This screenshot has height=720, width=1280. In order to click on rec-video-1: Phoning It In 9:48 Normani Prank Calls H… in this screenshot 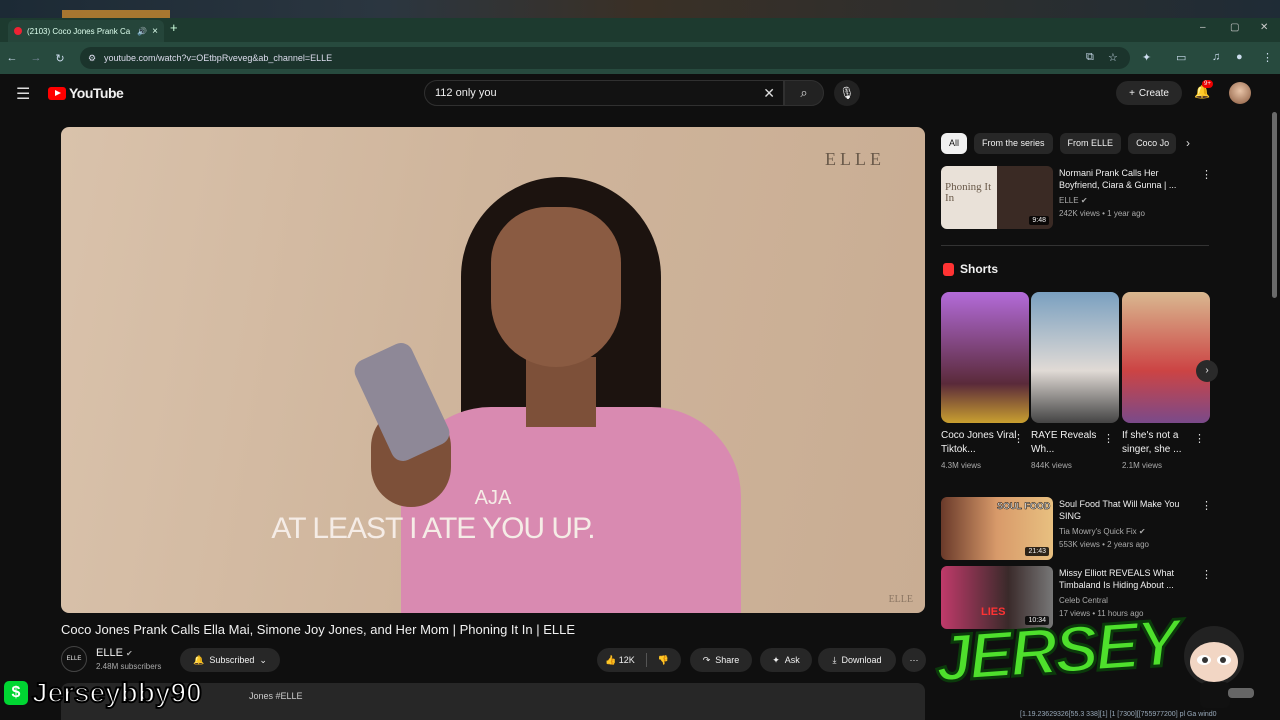, I will do `click(1076, 198)`.